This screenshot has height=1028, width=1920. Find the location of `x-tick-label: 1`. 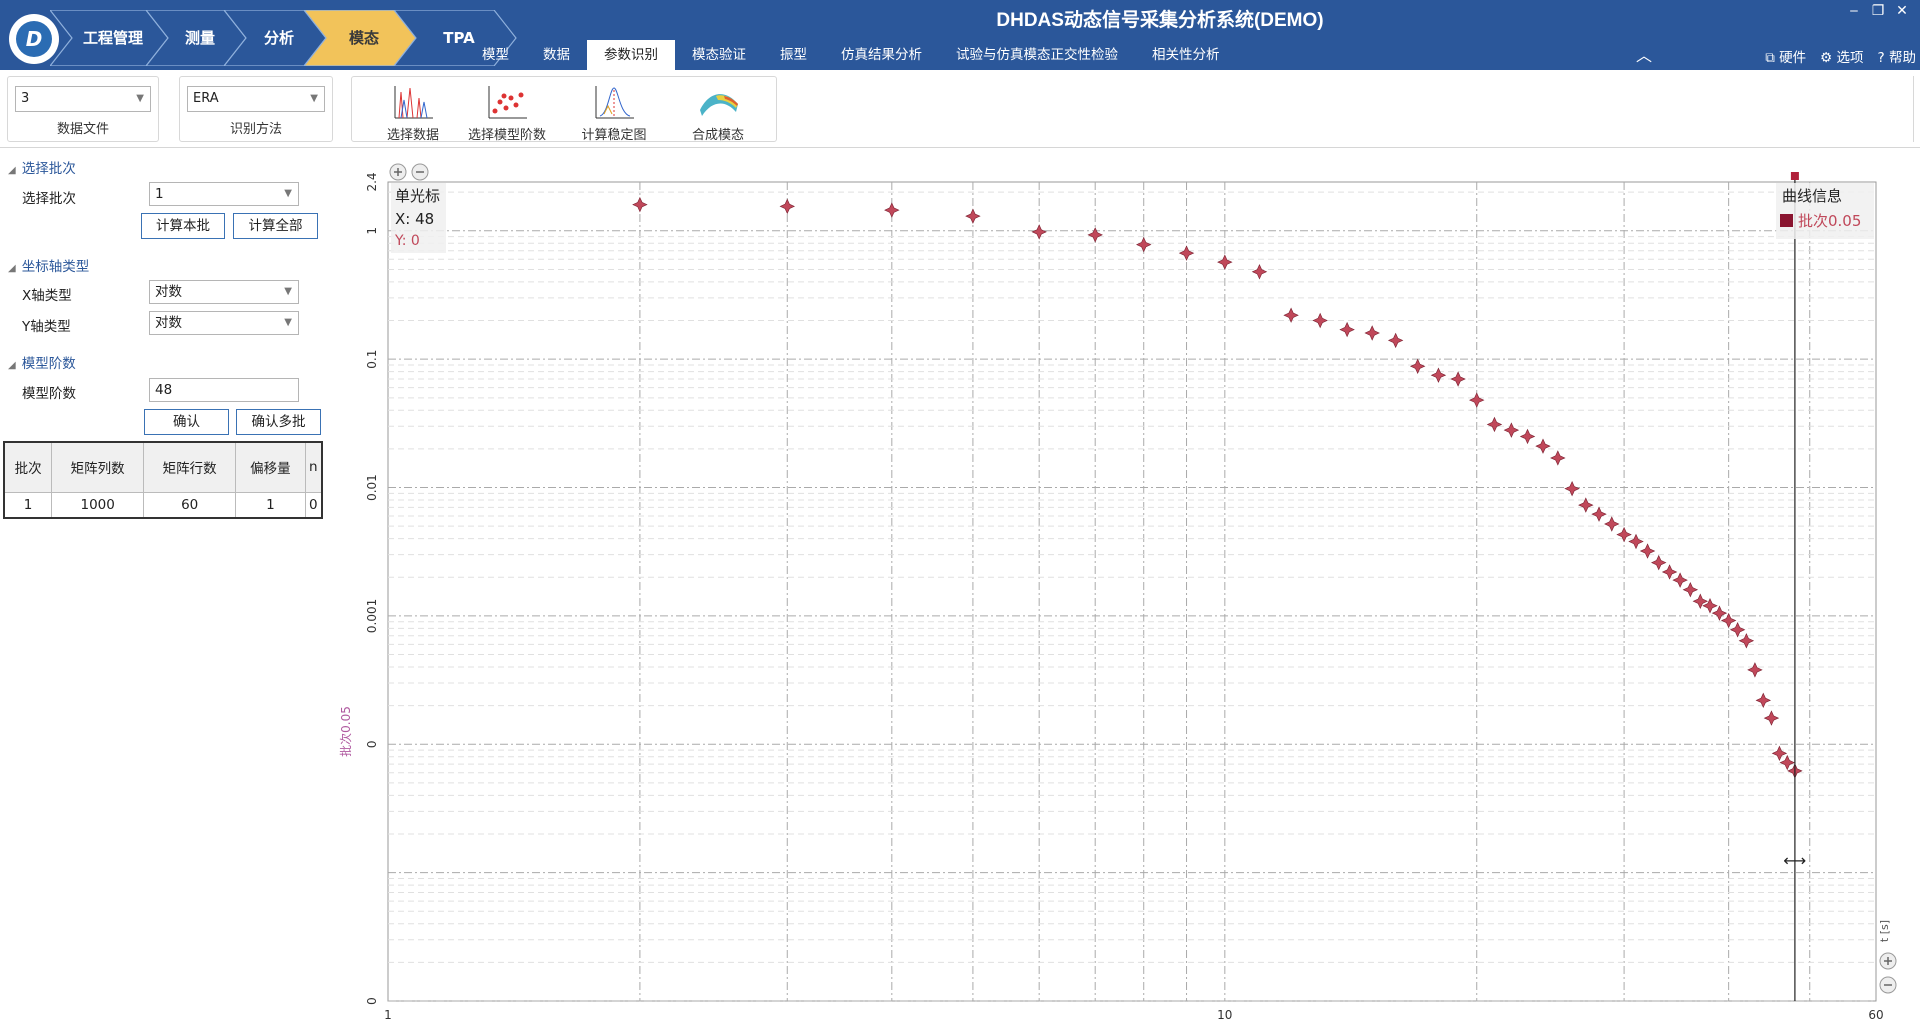

x-tick-label: 1 is located at coordinates (388, 1015).